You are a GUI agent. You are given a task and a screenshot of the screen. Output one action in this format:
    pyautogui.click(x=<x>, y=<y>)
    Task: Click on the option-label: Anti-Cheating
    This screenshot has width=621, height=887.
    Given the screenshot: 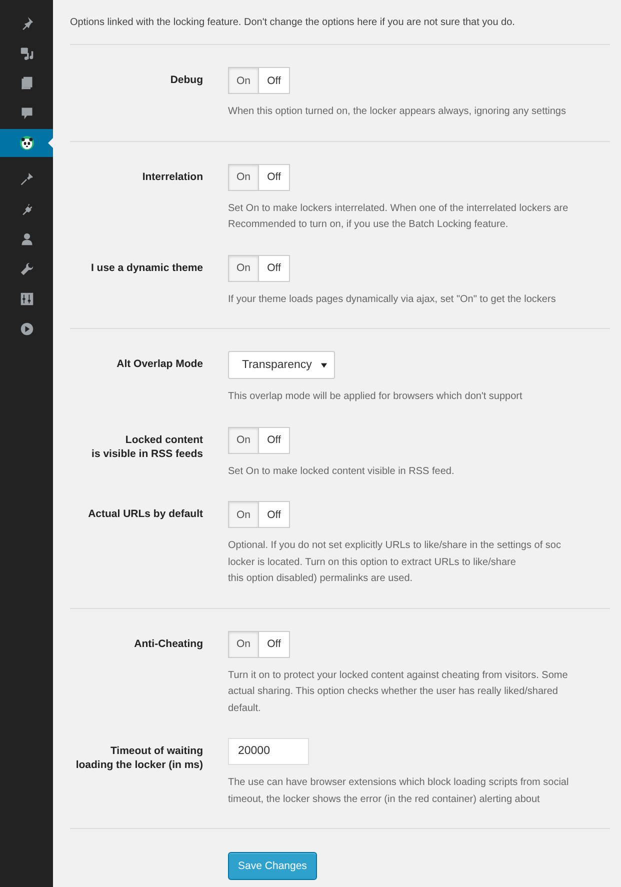 What is the action you would take?
    pyautogui.click(x=168, y=643)
    